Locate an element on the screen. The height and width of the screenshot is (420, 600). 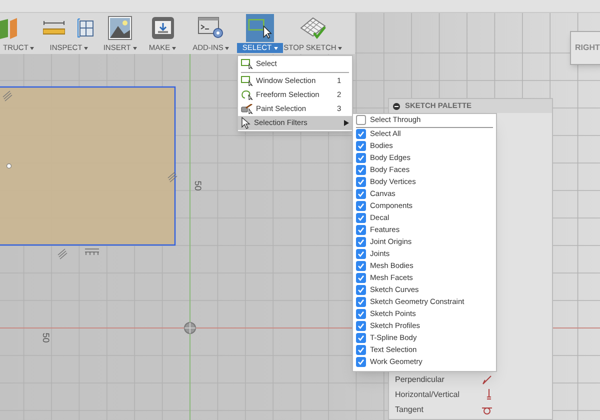
printer-icon is located at coordinates (162, 28).